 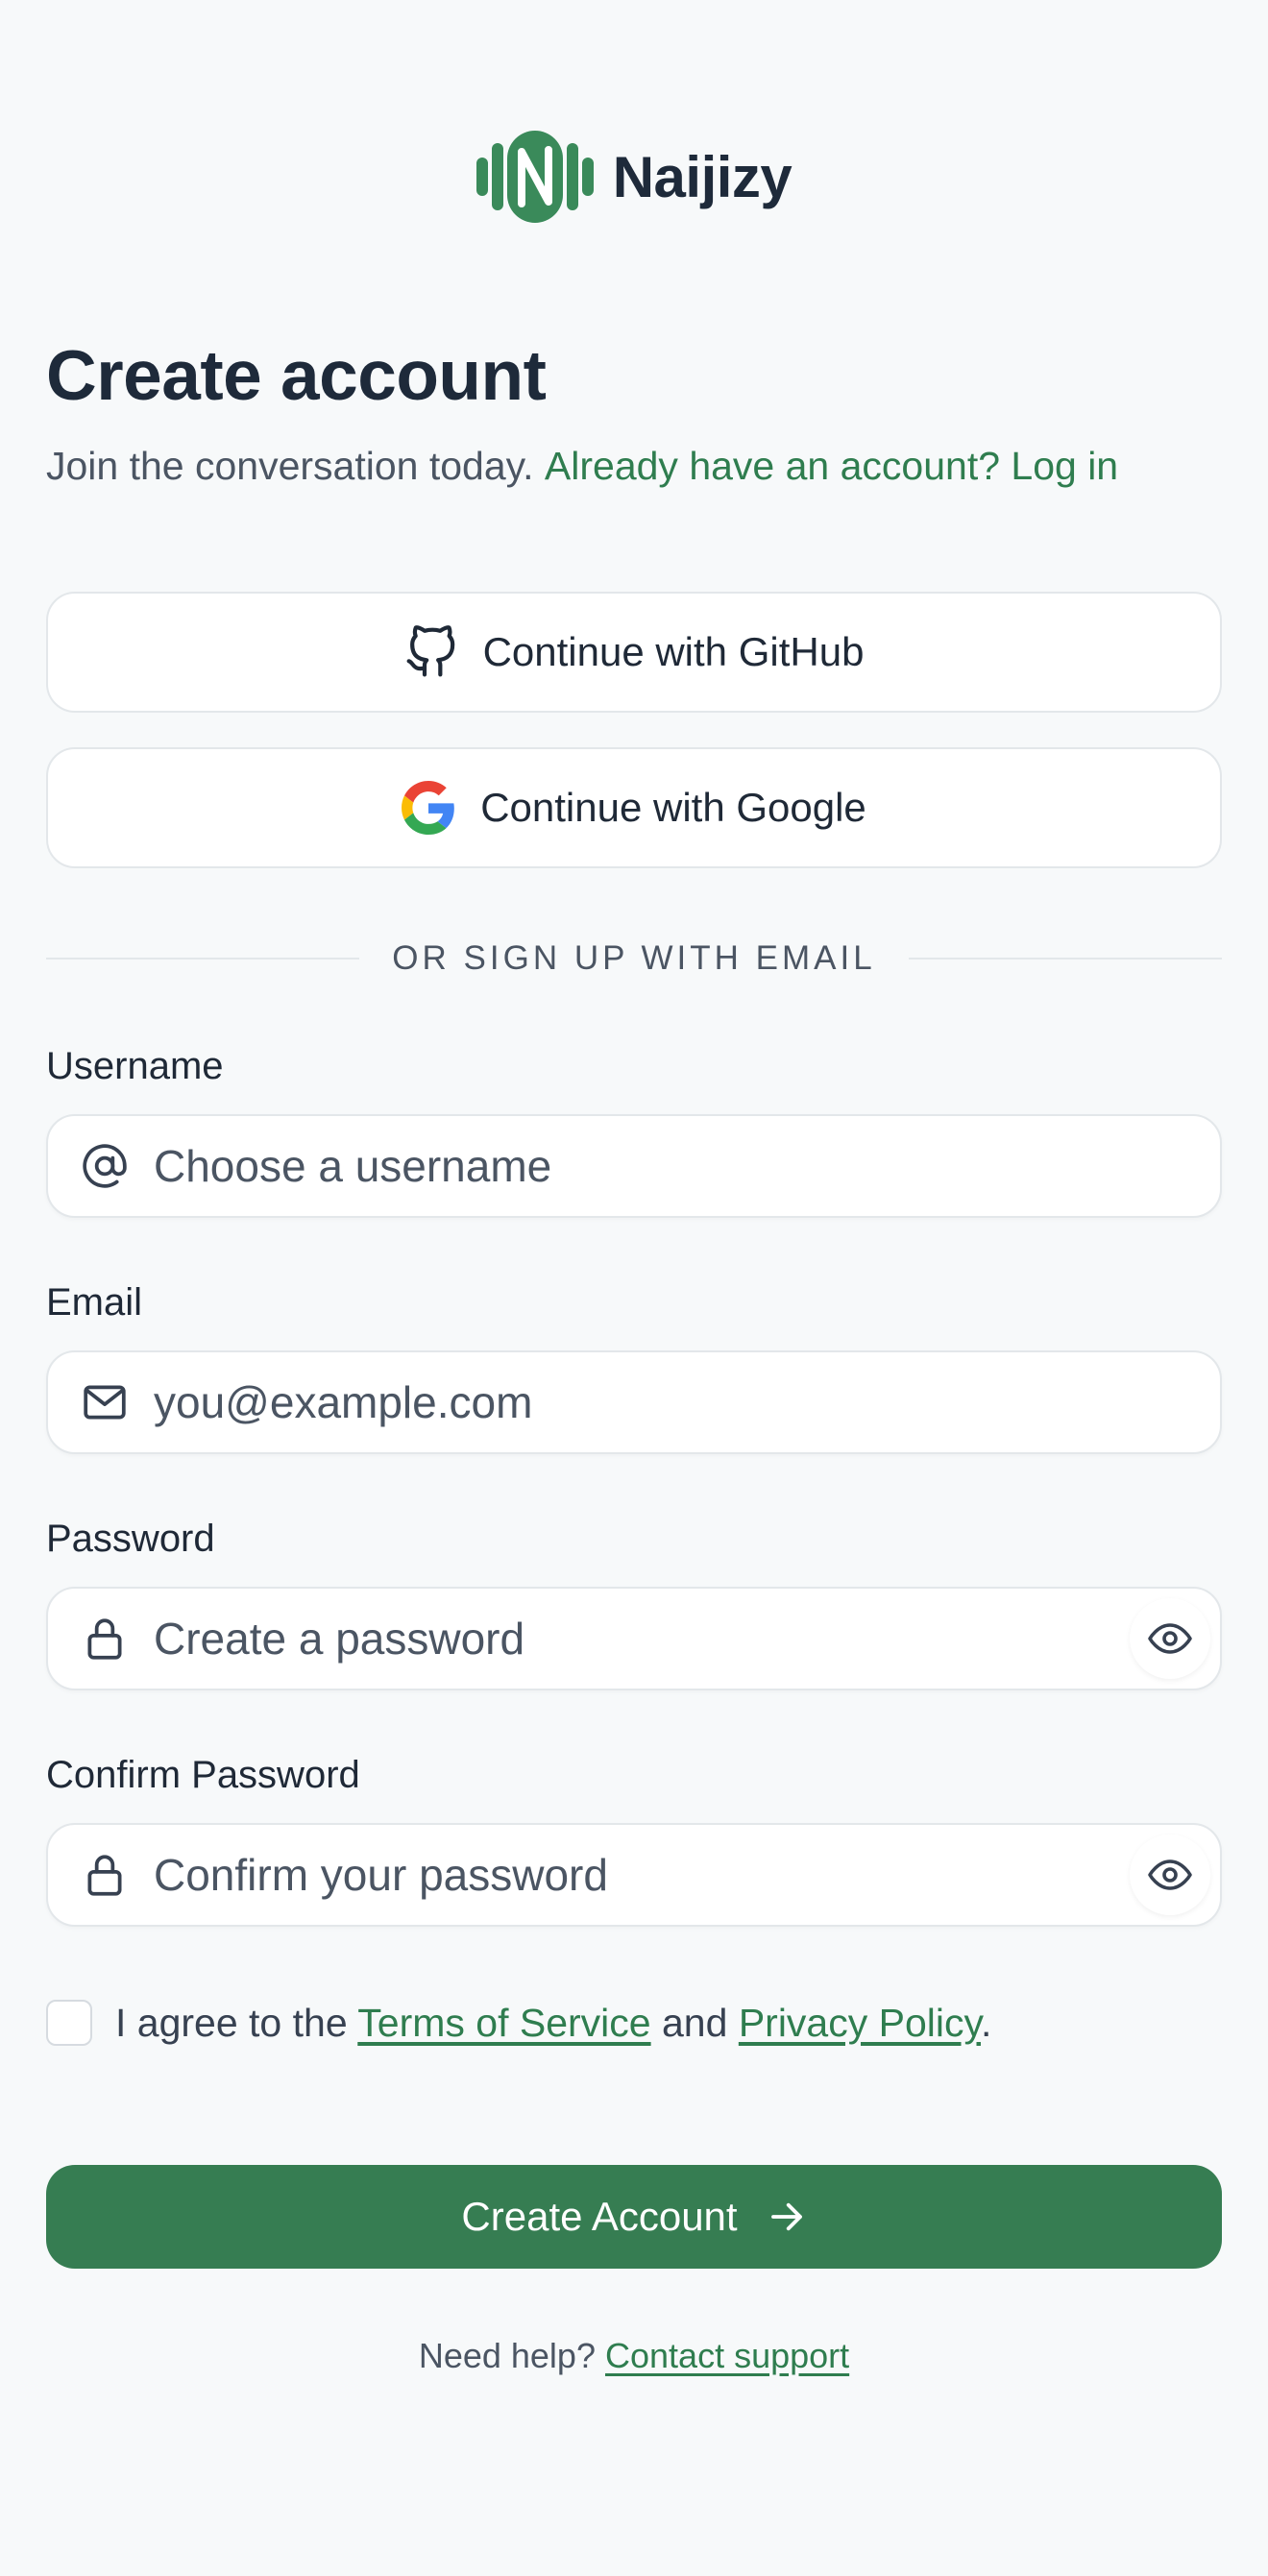 What do you see at coordinates (727, 2355) in the screenshot?
I see `contact-support-link: Contact support` at bounding box center [727, 2355].